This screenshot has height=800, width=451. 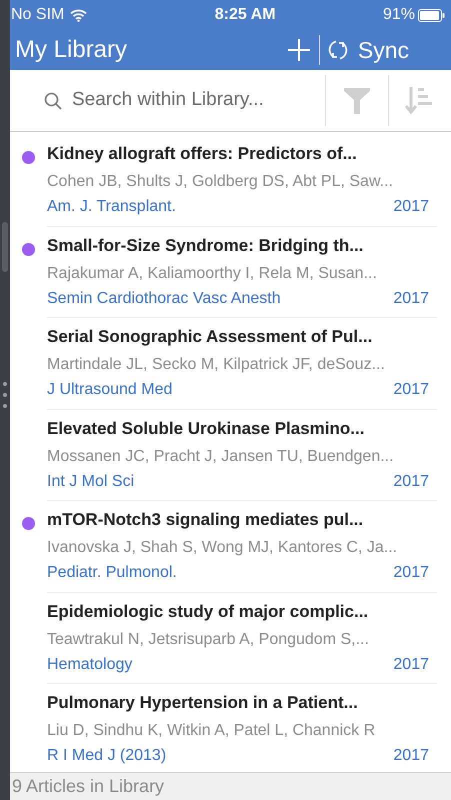 What do you see at coordinates (431, 15) in the screenshot?
I see `battery-icon` at bounding box center [431, 15].